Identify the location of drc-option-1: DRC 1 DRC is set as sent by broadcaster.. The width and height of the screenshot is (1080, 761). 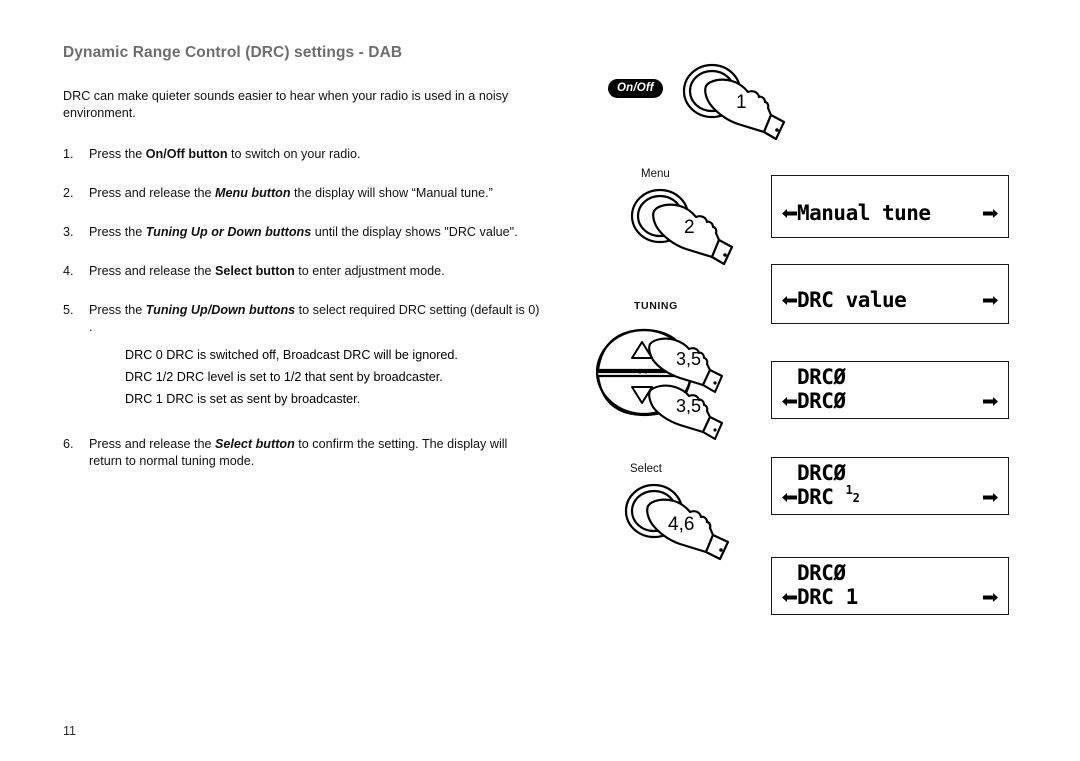
(243, 399).